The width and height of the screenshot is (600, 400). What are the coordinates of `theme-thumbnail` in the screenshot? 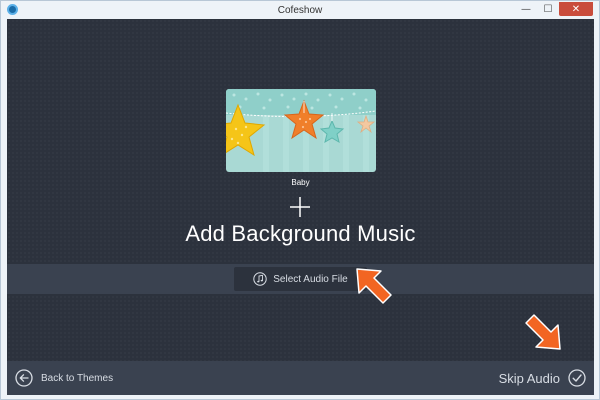 It's located at (301, 130).